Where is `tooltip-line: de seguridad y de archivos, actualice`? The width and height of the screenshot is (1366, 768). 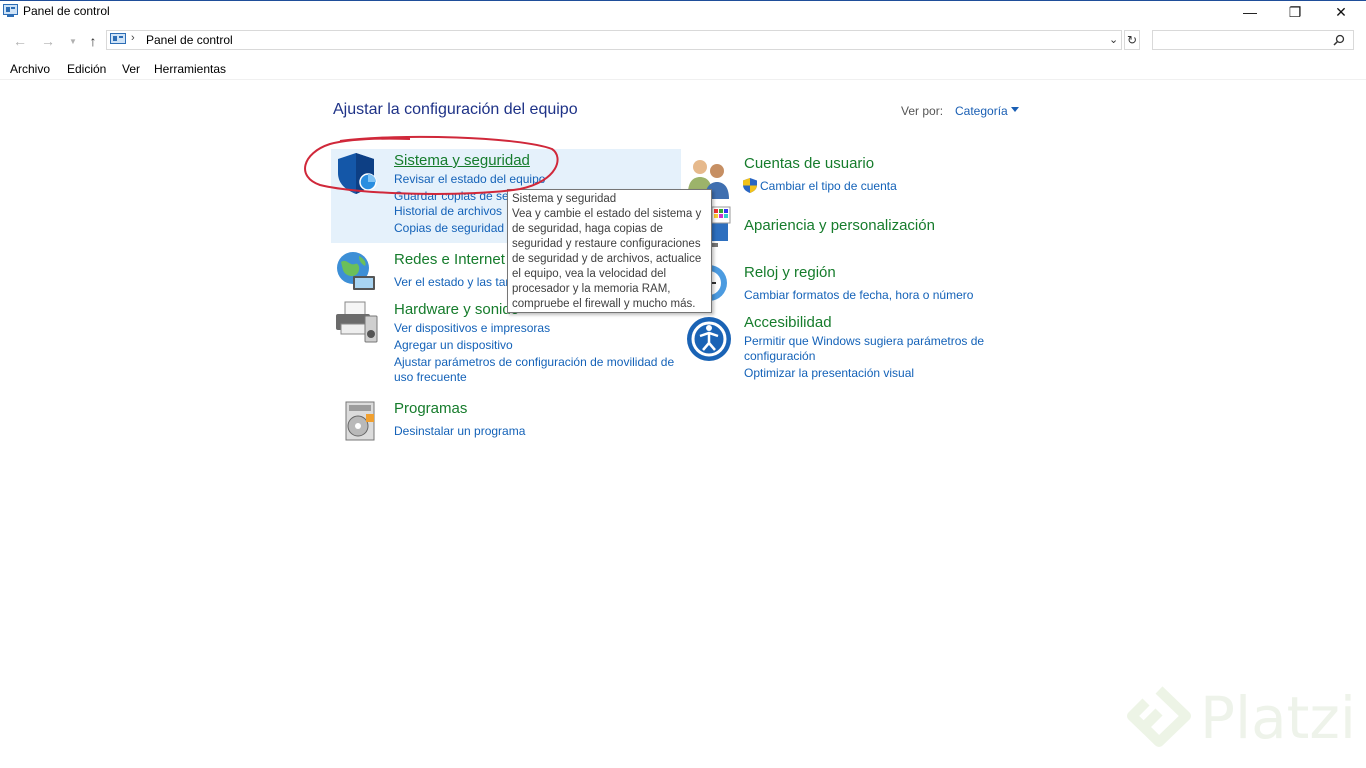
tooltip-line: de seguridad y de archivos, actualice is located at coordinates (607, 259).